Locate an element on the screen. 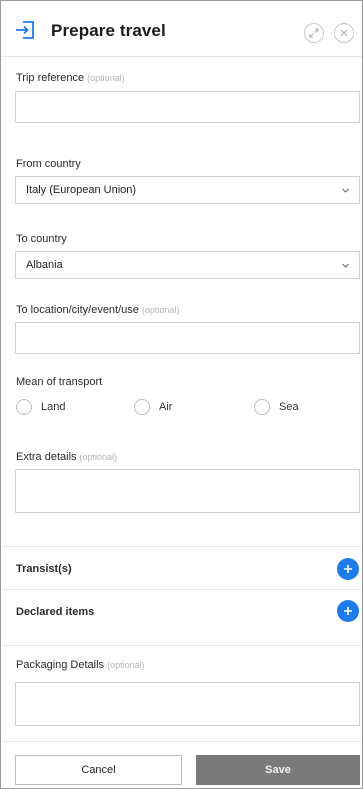 The height and width of the screenshot is (789, 363). close-button is located at coordinates (344, 33).